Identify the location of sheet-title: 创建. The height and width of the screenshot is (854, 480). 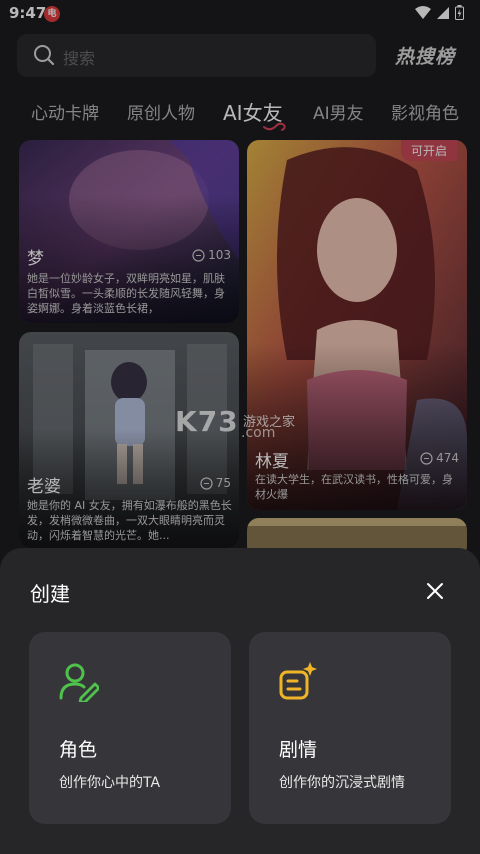
(50, 594).